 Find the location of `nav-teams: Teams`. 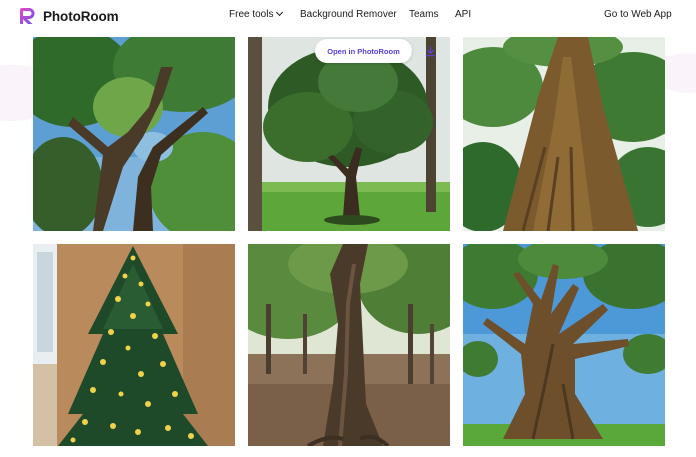

nav-teams: Teams is located at coordinates (423, 14).